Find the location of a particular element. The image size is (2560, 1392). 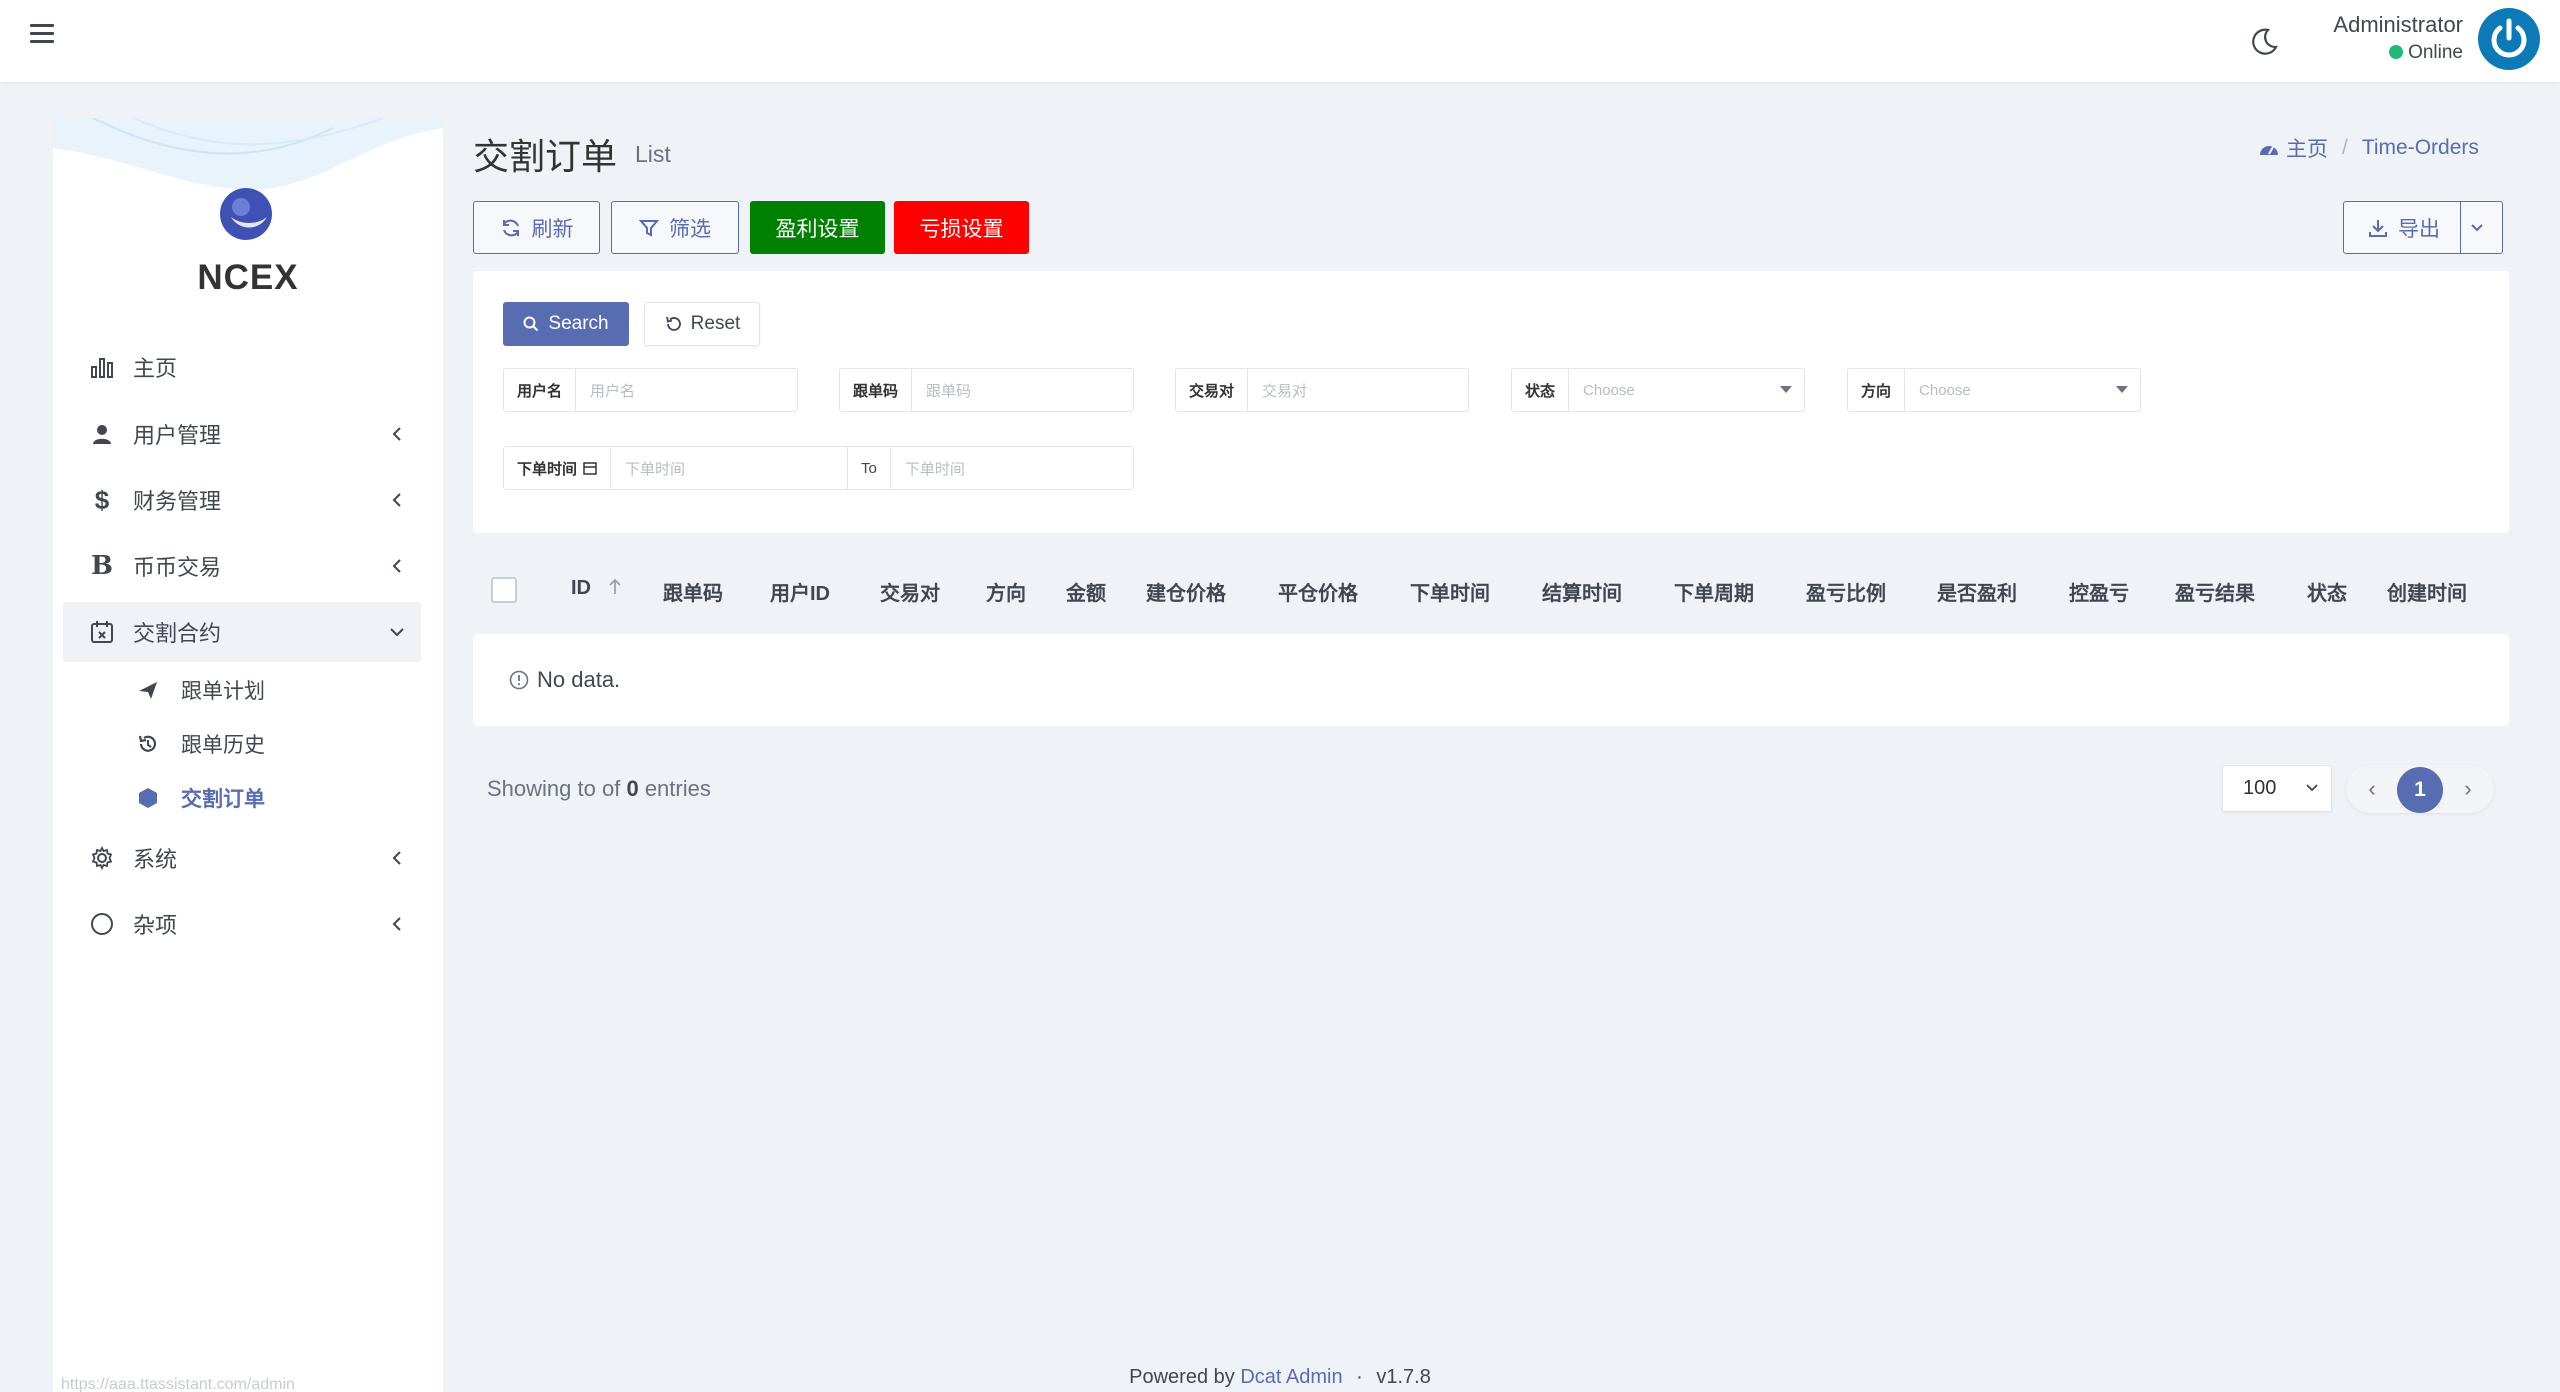

column-header: 盈亏结果 is located at coordinates (2215, 591).